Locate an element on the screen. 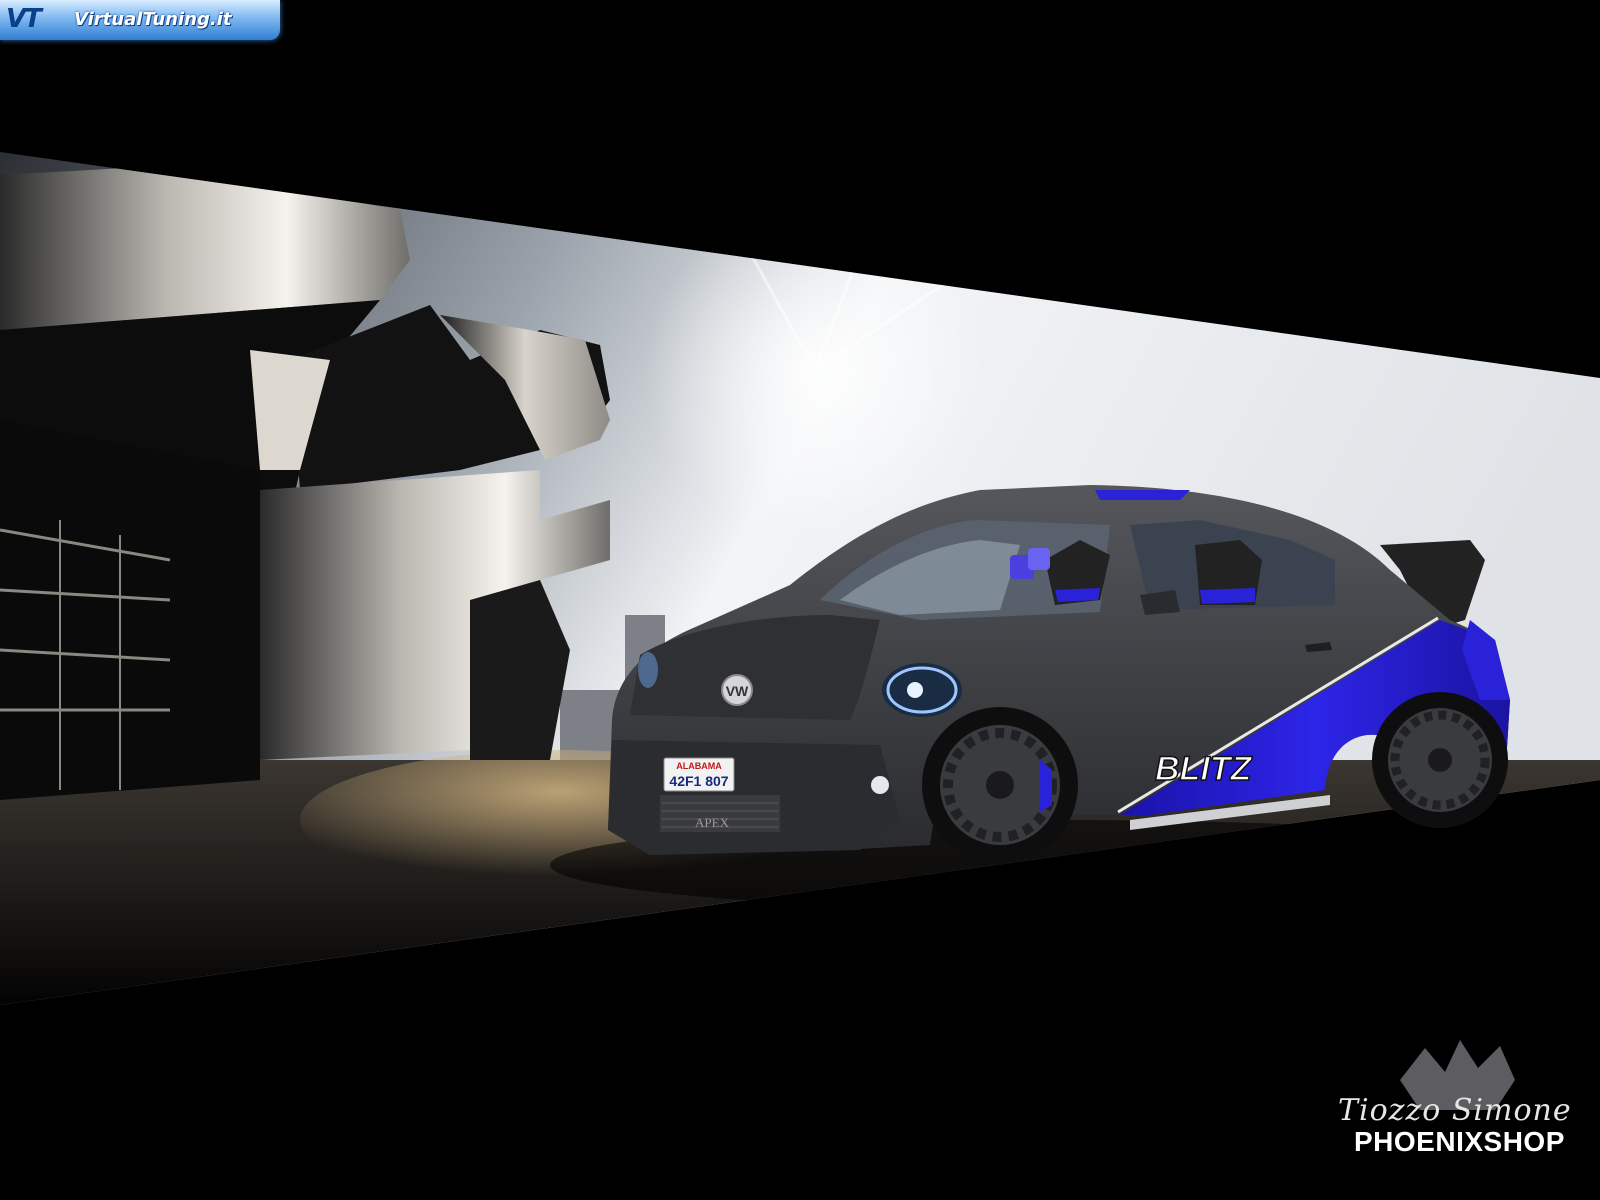 The height and width of the screenshot is (1200, 1600). virtualtuning-watermark: VT VirtualTuning.it is located at coordinates (140, 20).